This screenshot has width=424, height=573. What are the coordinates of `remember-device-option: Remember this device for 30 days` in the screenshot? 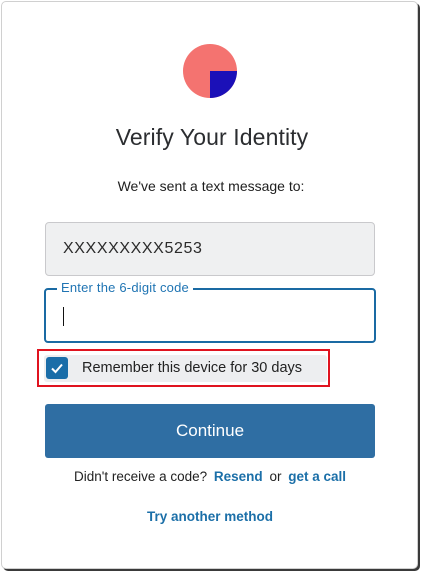 It's located at (185, 368).